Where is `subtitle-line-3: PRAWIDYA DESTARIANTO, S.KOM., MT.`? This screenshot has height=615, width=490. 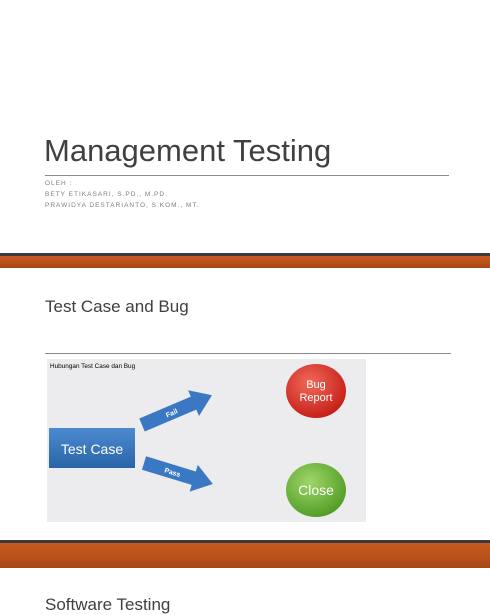
subtitle-line-3: PRAWIDYA DESTARIANTO, S.KOM., MT. is located at coordinates (122, 205).